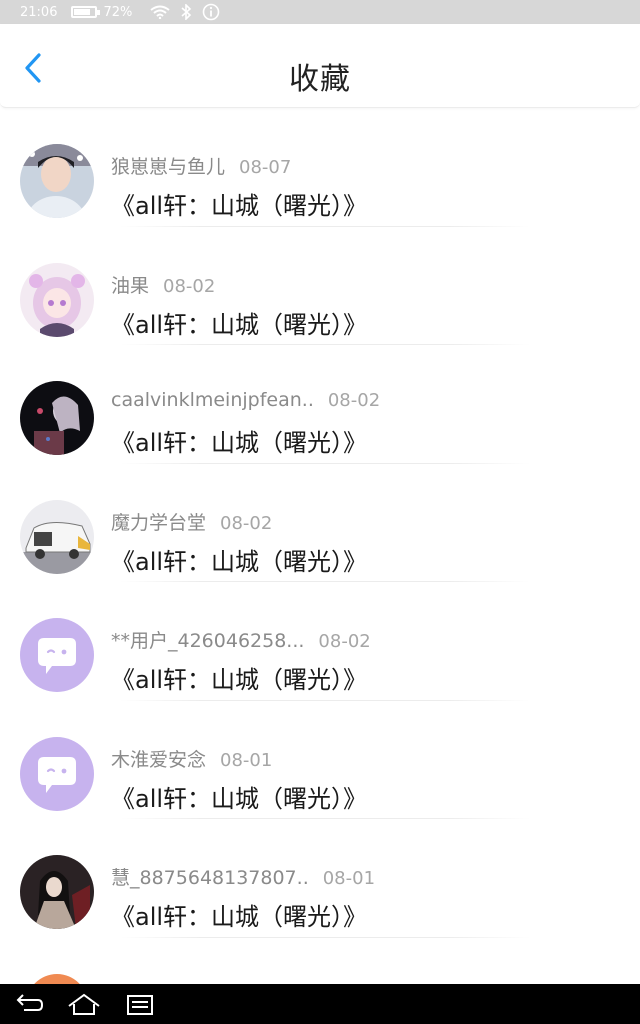 This screenshot has width=640, height=1024. I want to click on list-item: caalvinklmeinjpfean.. 08-02 《all轩：山城（曙光）》, so click(320, 404).